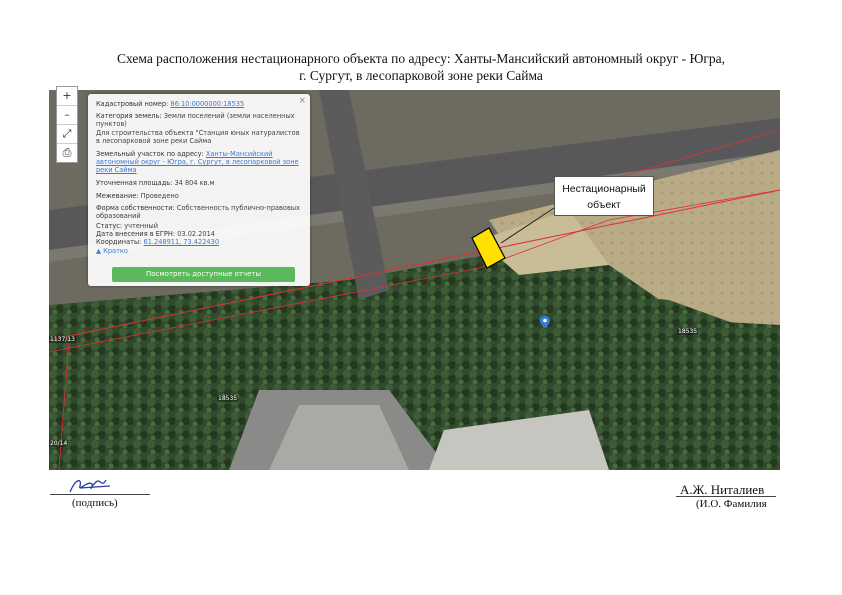 The image size is (842, 595). Describe the element at coordinates (90, 486) in the screenshot. I see `handwritten-signature` at that location.